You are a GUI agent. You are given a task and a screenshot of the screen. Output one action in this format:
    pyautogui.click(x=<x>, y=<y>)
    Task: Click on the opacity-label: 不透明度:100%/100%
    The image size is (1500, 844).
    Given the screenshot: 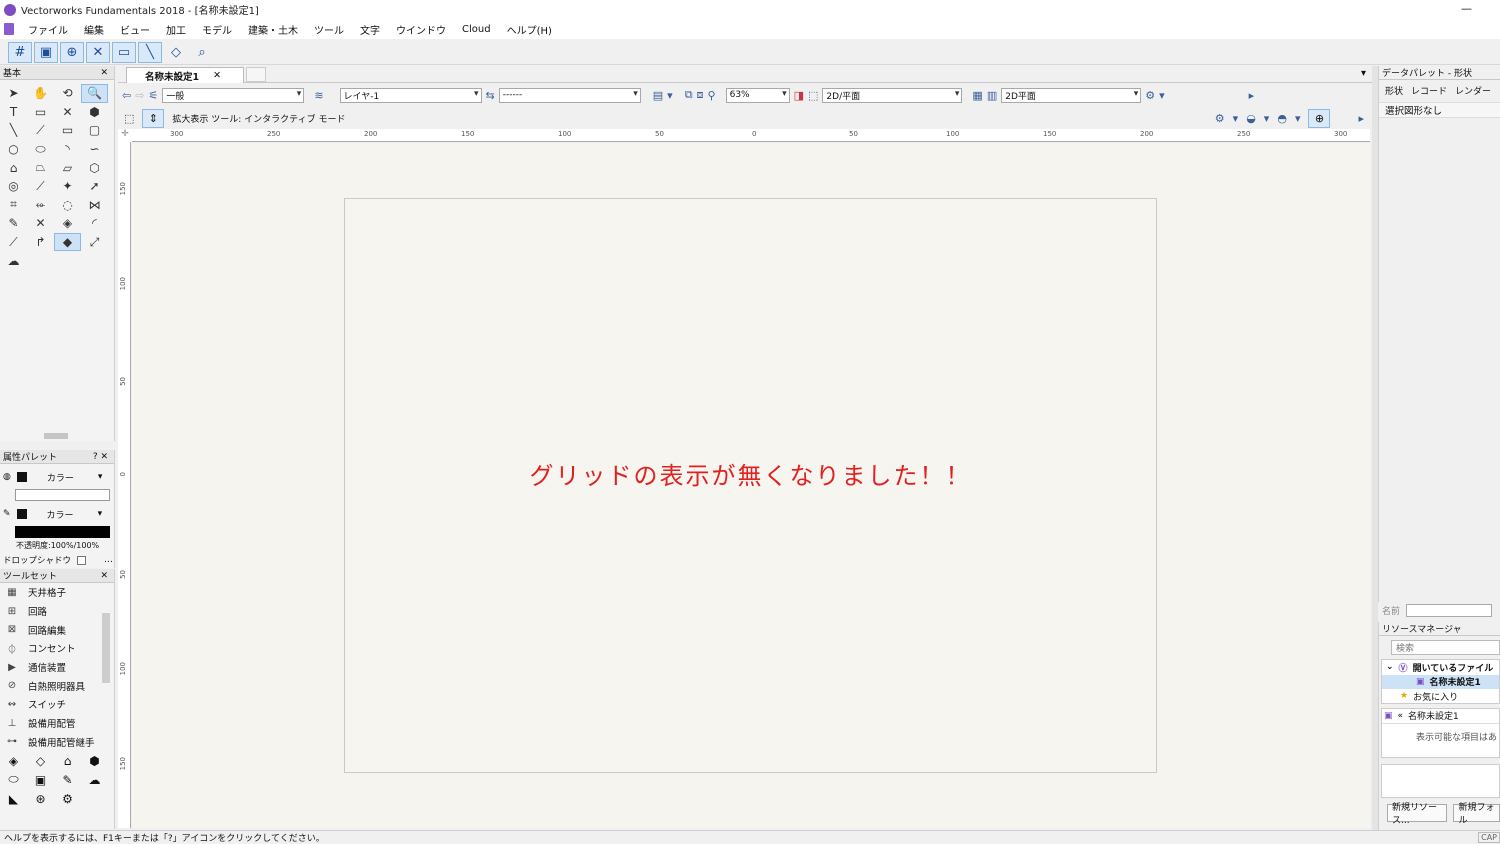 What is the action you would take?
    pyautogui.click(x=57, y=545)
    